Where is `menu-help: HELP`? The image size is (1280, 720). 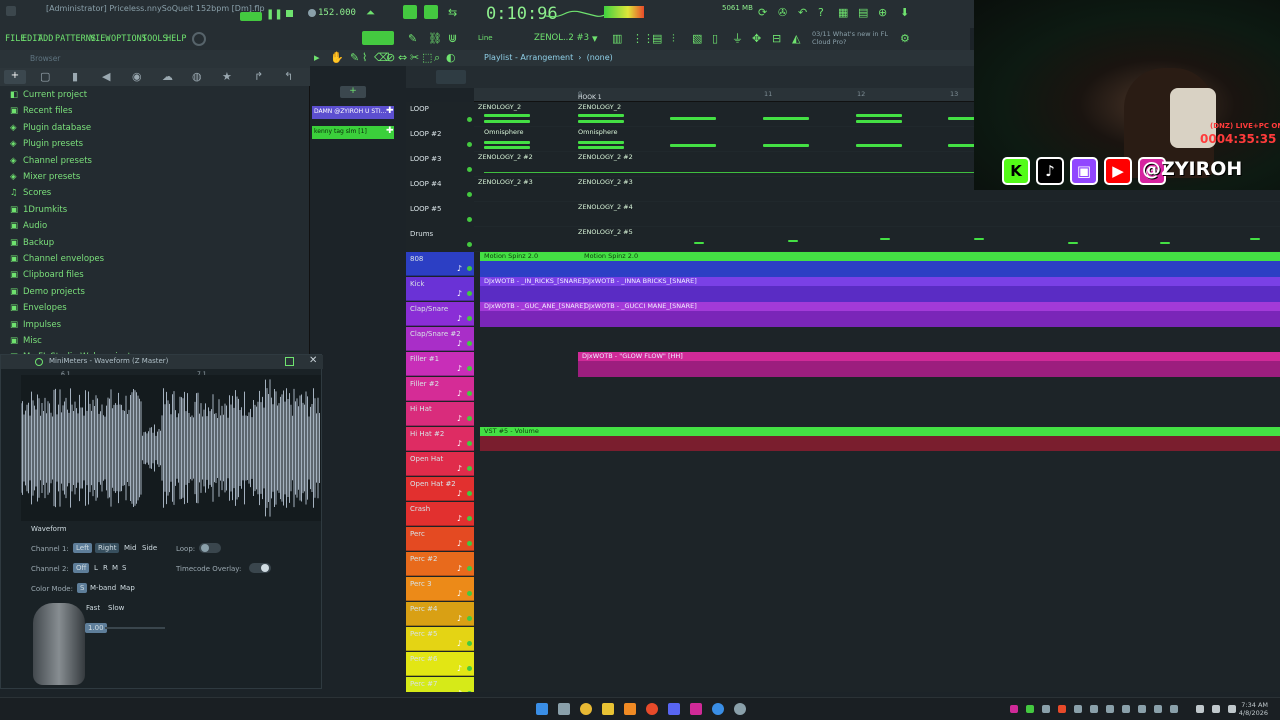
menu-help: HELP is located at coordinates (176, 39).